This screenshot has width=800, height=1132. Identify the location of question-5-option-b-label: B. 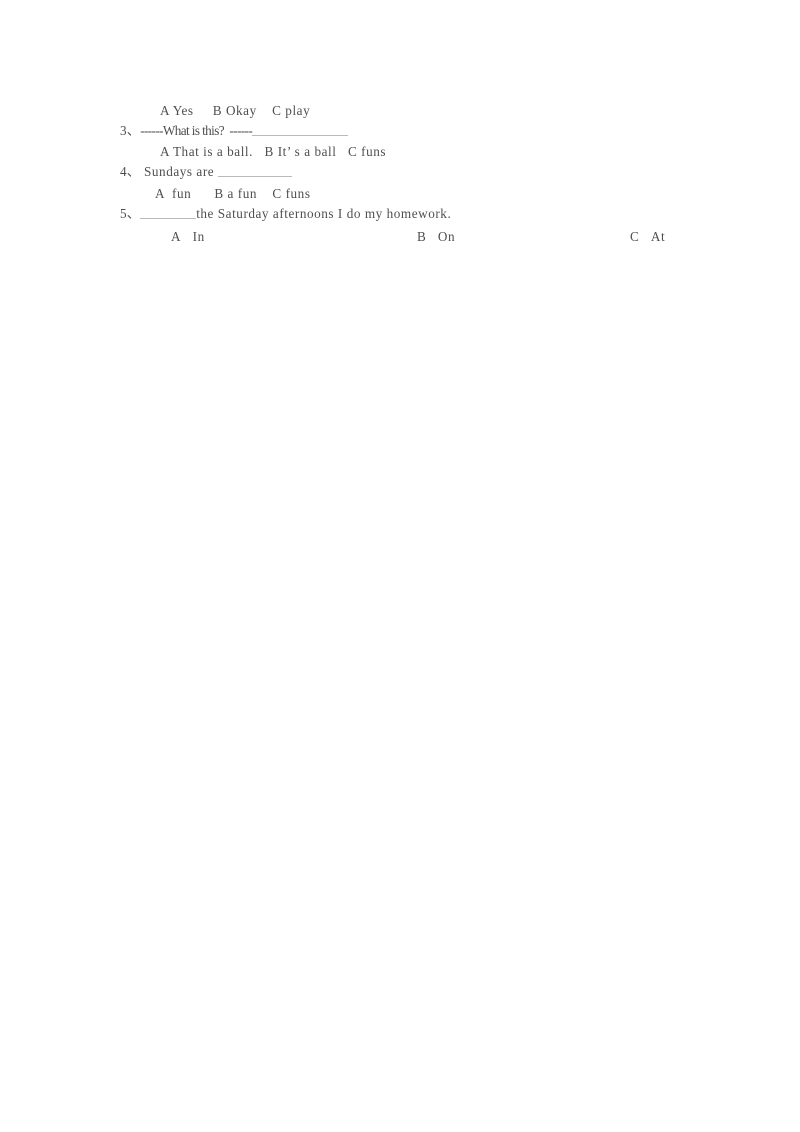
(422, 236).